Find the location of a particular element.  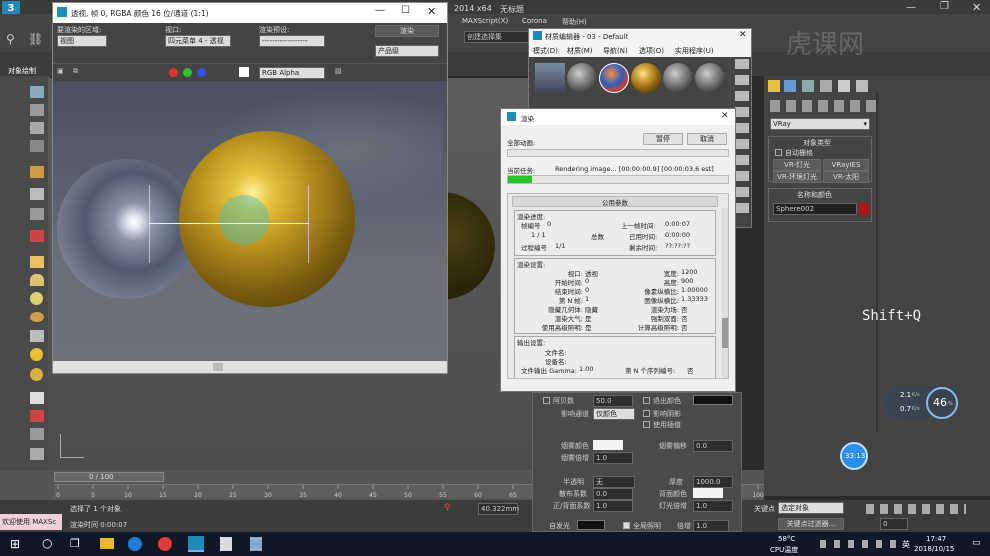

object-name-field: Sphere002 is located at coordinates (815, 209).